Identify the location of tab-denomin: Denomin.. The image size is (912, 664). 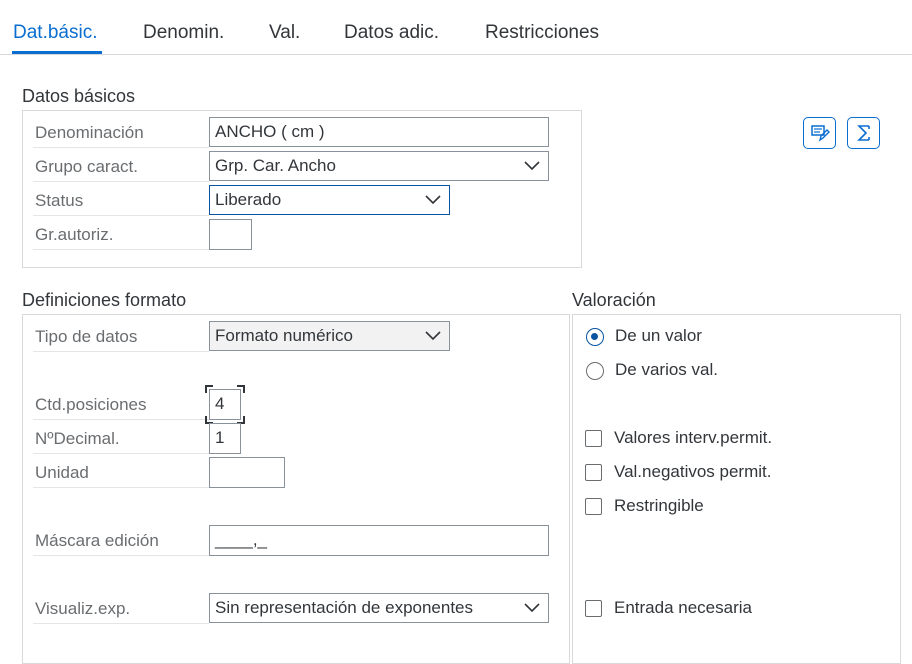
(183, 33).